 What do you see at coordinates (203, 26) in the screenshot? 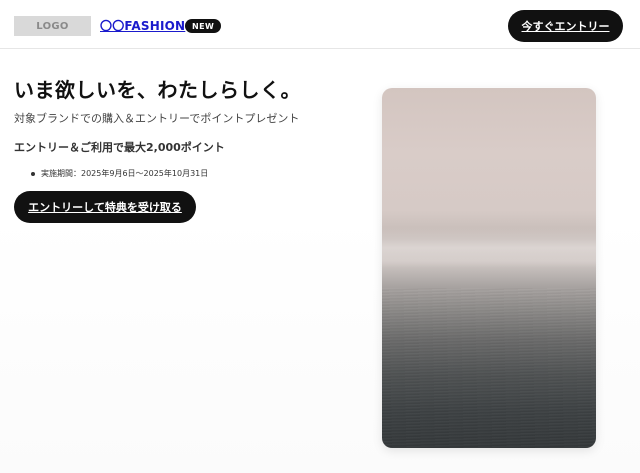
I see `new-badge: NEW` at bounding box center [203, 26].